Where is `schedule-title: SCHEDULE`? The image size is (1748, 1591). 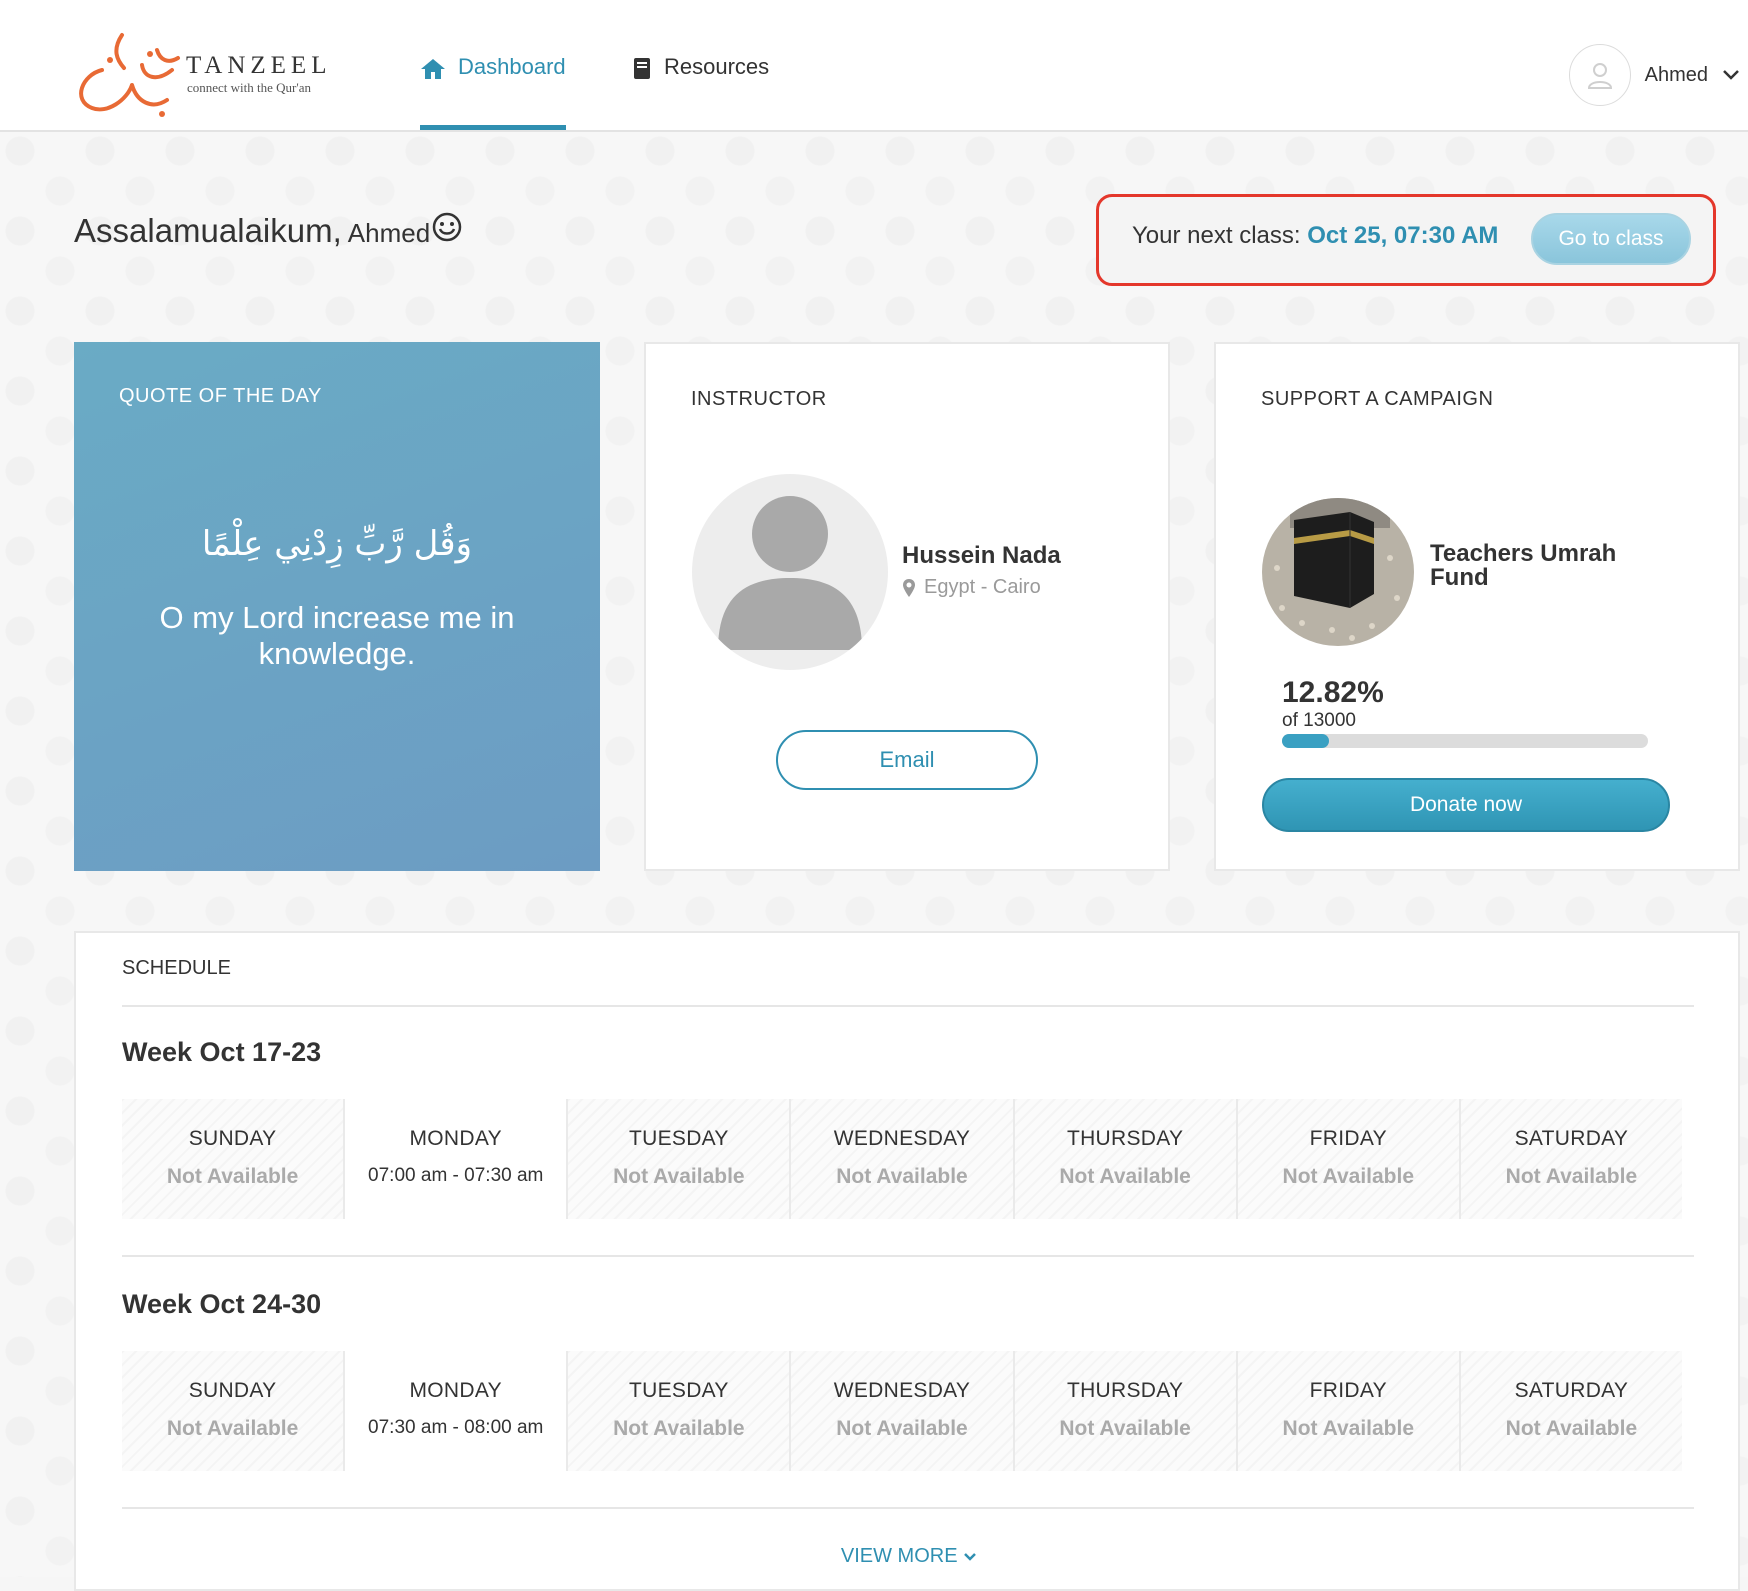 schedule-title: SCHEDULE is located at coordinates (176, 968).